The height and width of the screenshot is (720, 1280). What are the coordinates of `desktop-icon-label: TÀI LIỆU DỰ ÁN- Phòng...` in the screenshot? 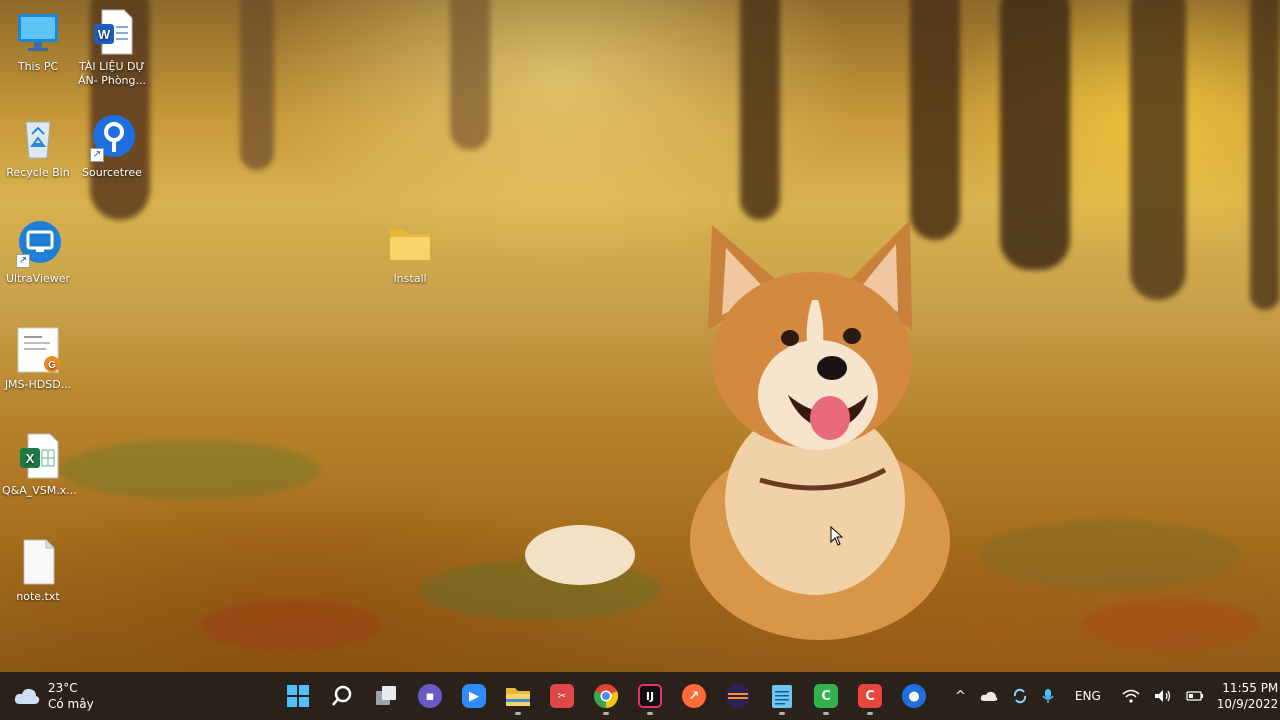 It's located at (112, 73).